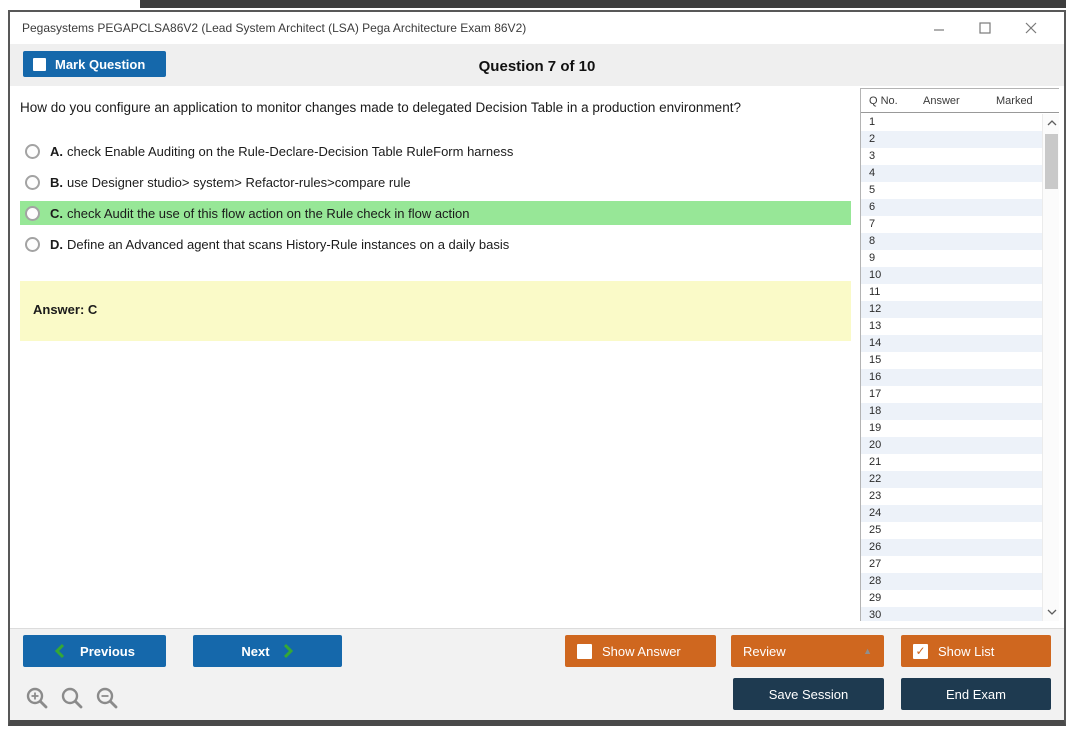  I want to click on question-list-row: 20, so click(951, 445).